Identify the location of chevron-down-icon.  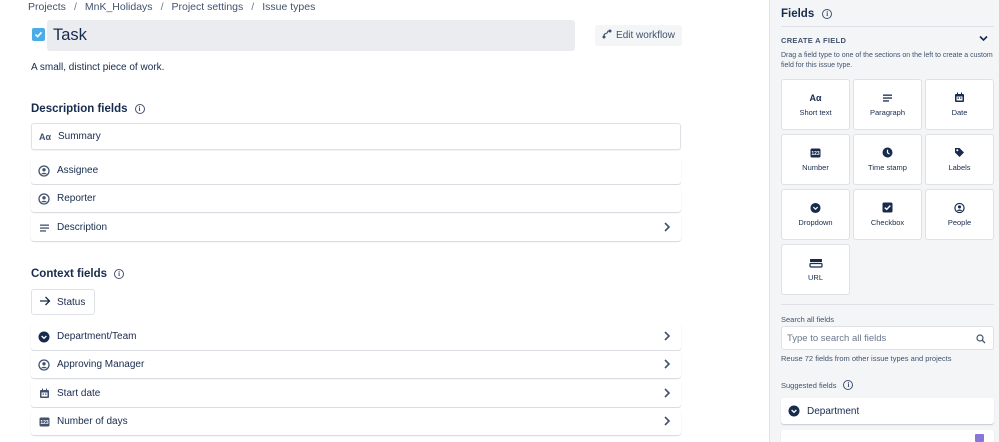
(983, 40).